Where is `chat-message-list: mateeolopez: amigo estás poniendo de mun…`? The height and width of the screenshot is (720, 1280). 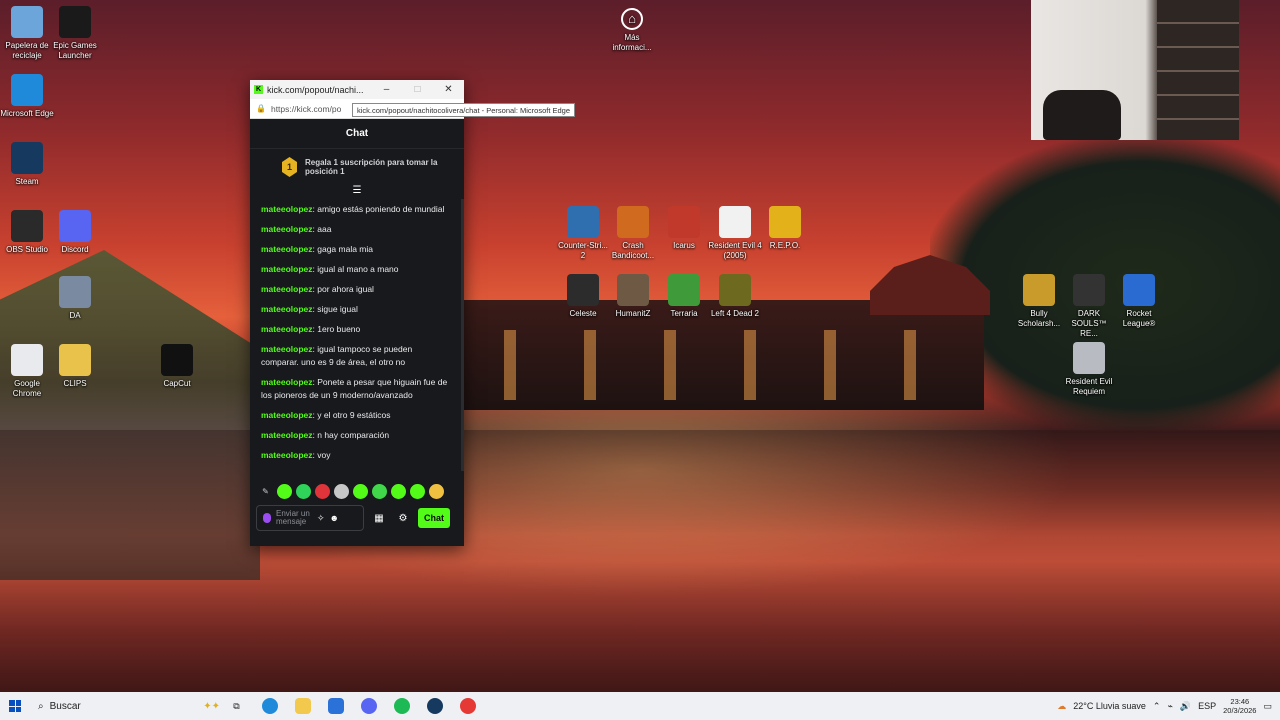 chat-message-list: mateeolopez: amigo estás poniendo de mun… is located at coordinates (357, 335).